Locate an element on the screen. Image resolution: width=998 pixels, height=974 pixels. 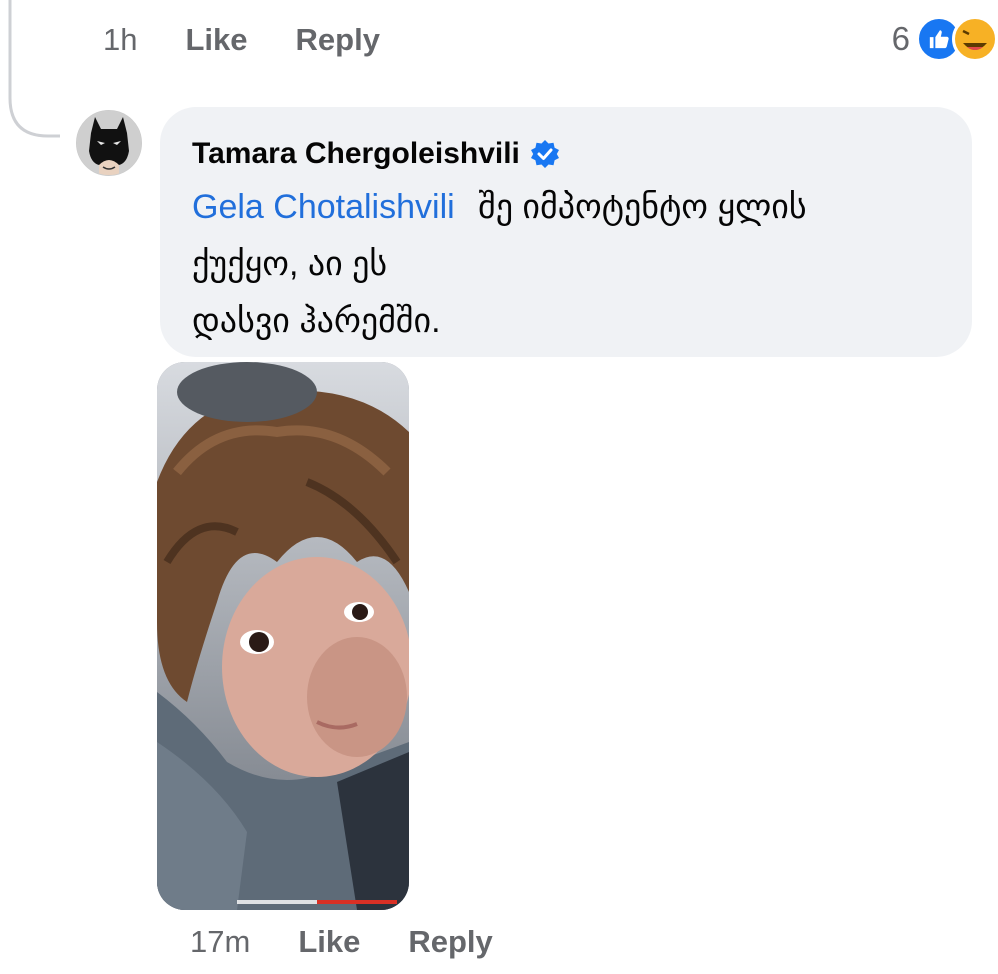
comment-author-row: Tamara Chergoleishvili is located at coordinates (566, 154).